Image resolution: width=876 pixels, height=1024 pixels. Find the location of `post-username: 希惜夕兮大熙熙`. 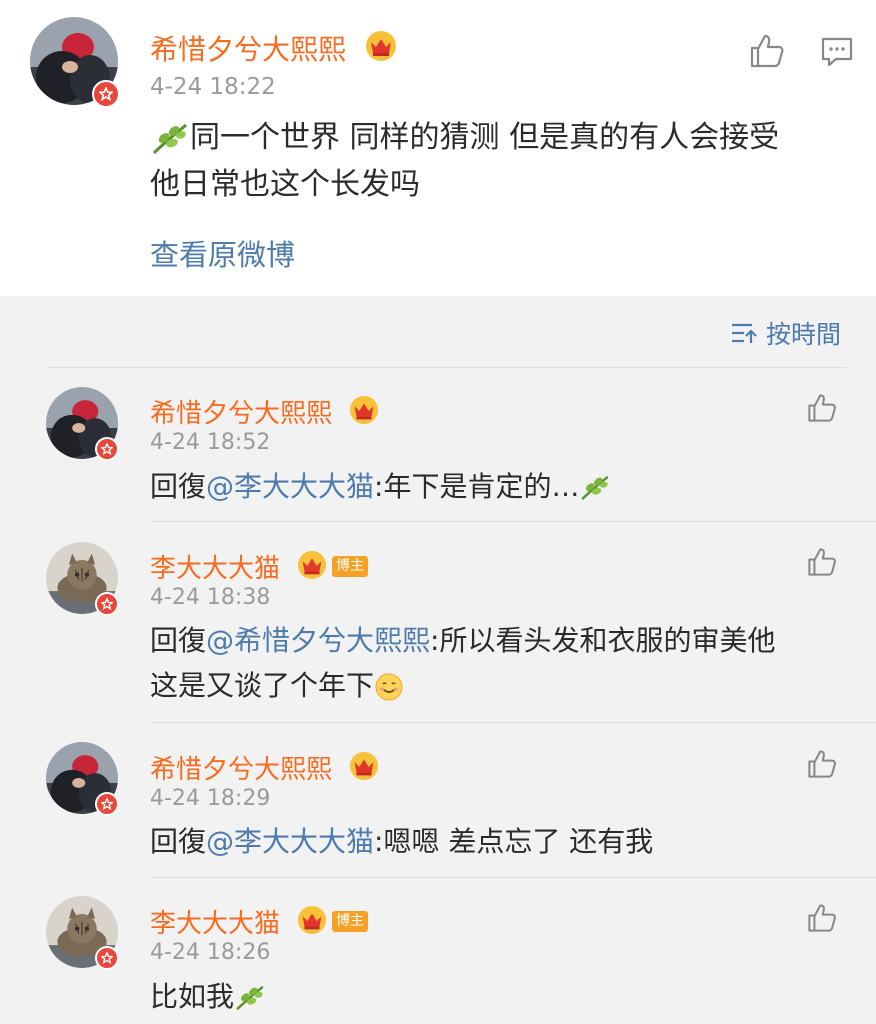

post-username: 希惜夕兮大熙熙 is located at coordinates (248, 48).